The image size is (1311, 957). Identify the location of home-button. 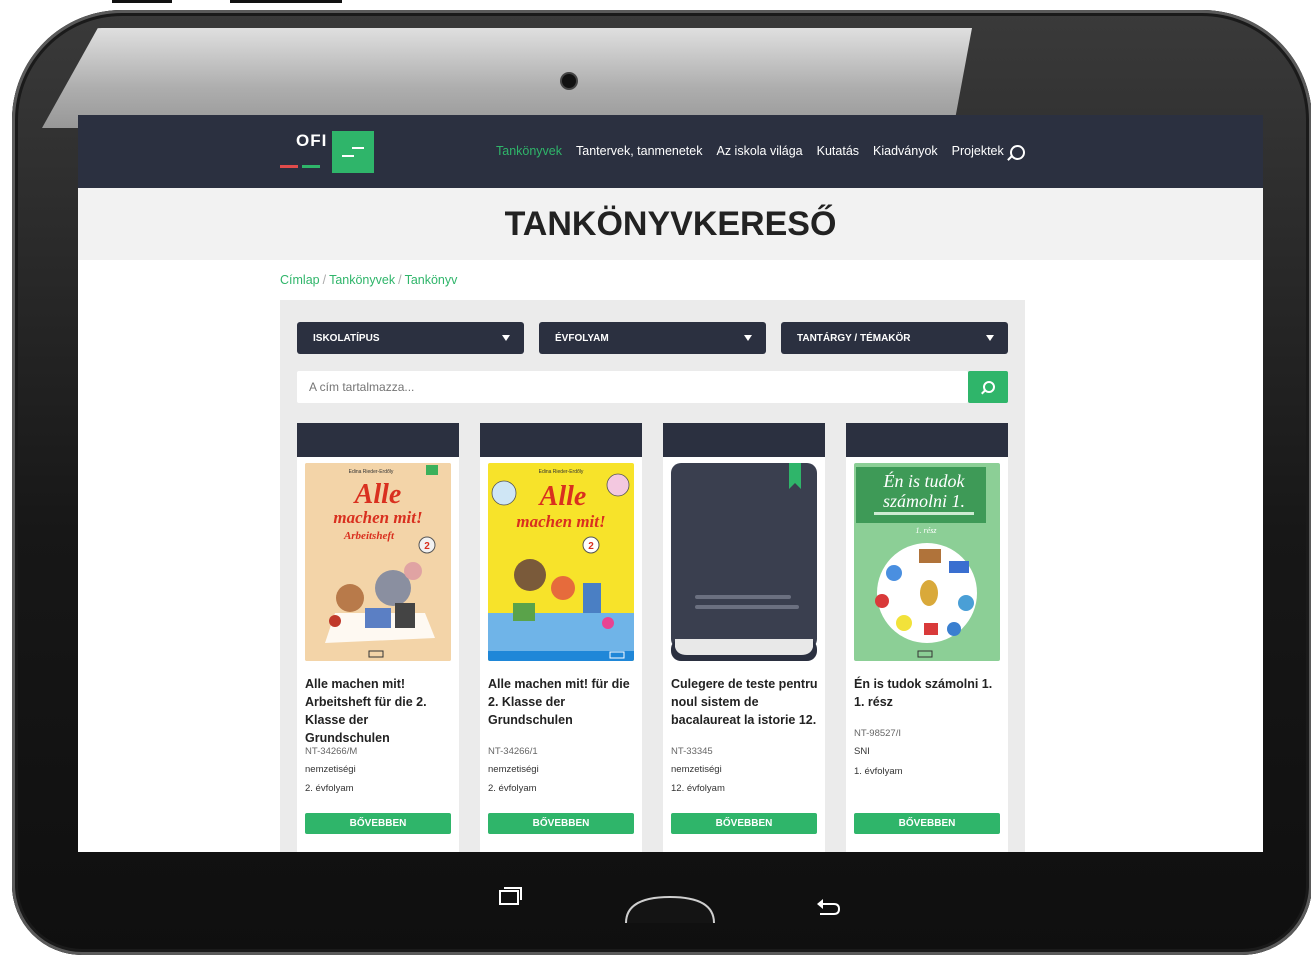
(670, 909).